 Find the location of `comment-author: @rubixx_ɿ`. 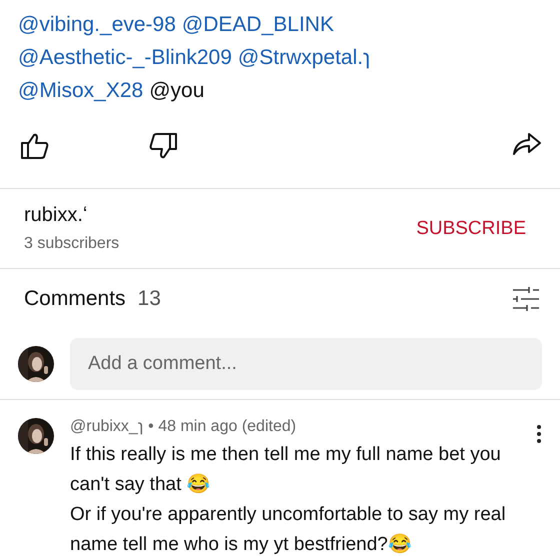

comment-author: @rubixx_ɿ is located at coordinates (107, 427).